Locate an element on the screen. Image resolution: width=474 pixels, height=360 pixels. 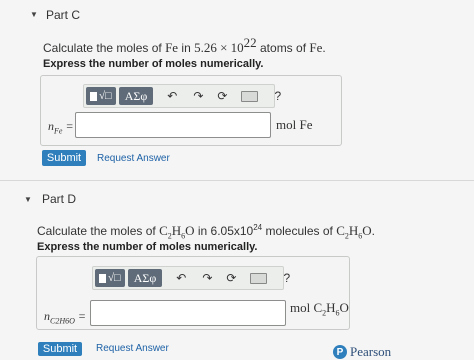
part-c-toolbar: √□ AΣφ ↶ ↷ ⟳ ? is located at coordinates (182, 96).